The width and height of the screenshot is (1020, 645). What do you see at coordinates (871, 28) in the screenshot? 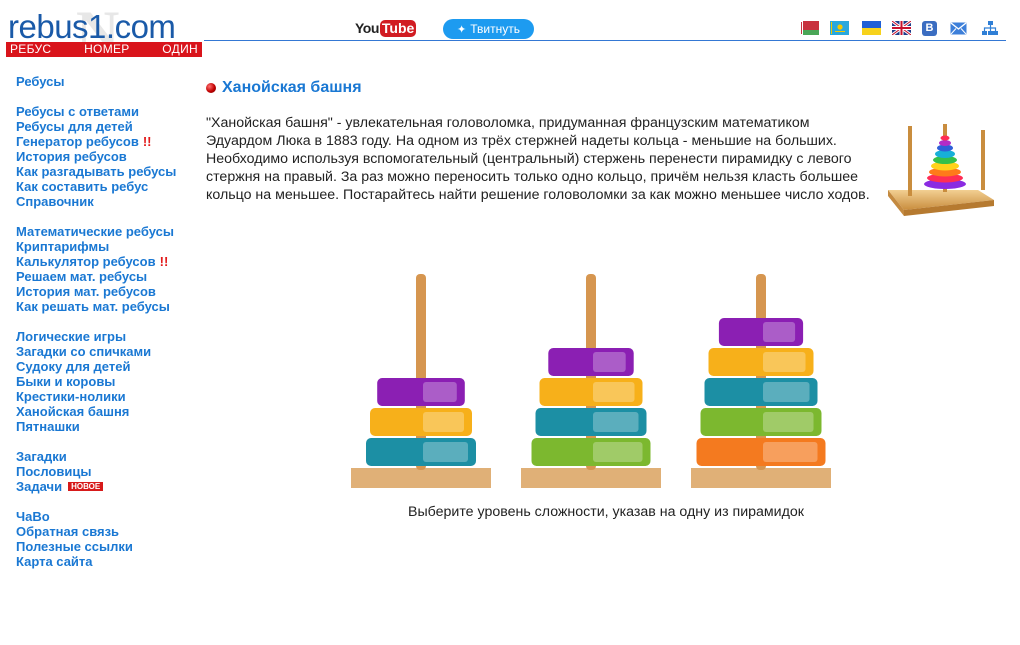
I see `flag-ukraine-icon` at bounding box center [871, 28].